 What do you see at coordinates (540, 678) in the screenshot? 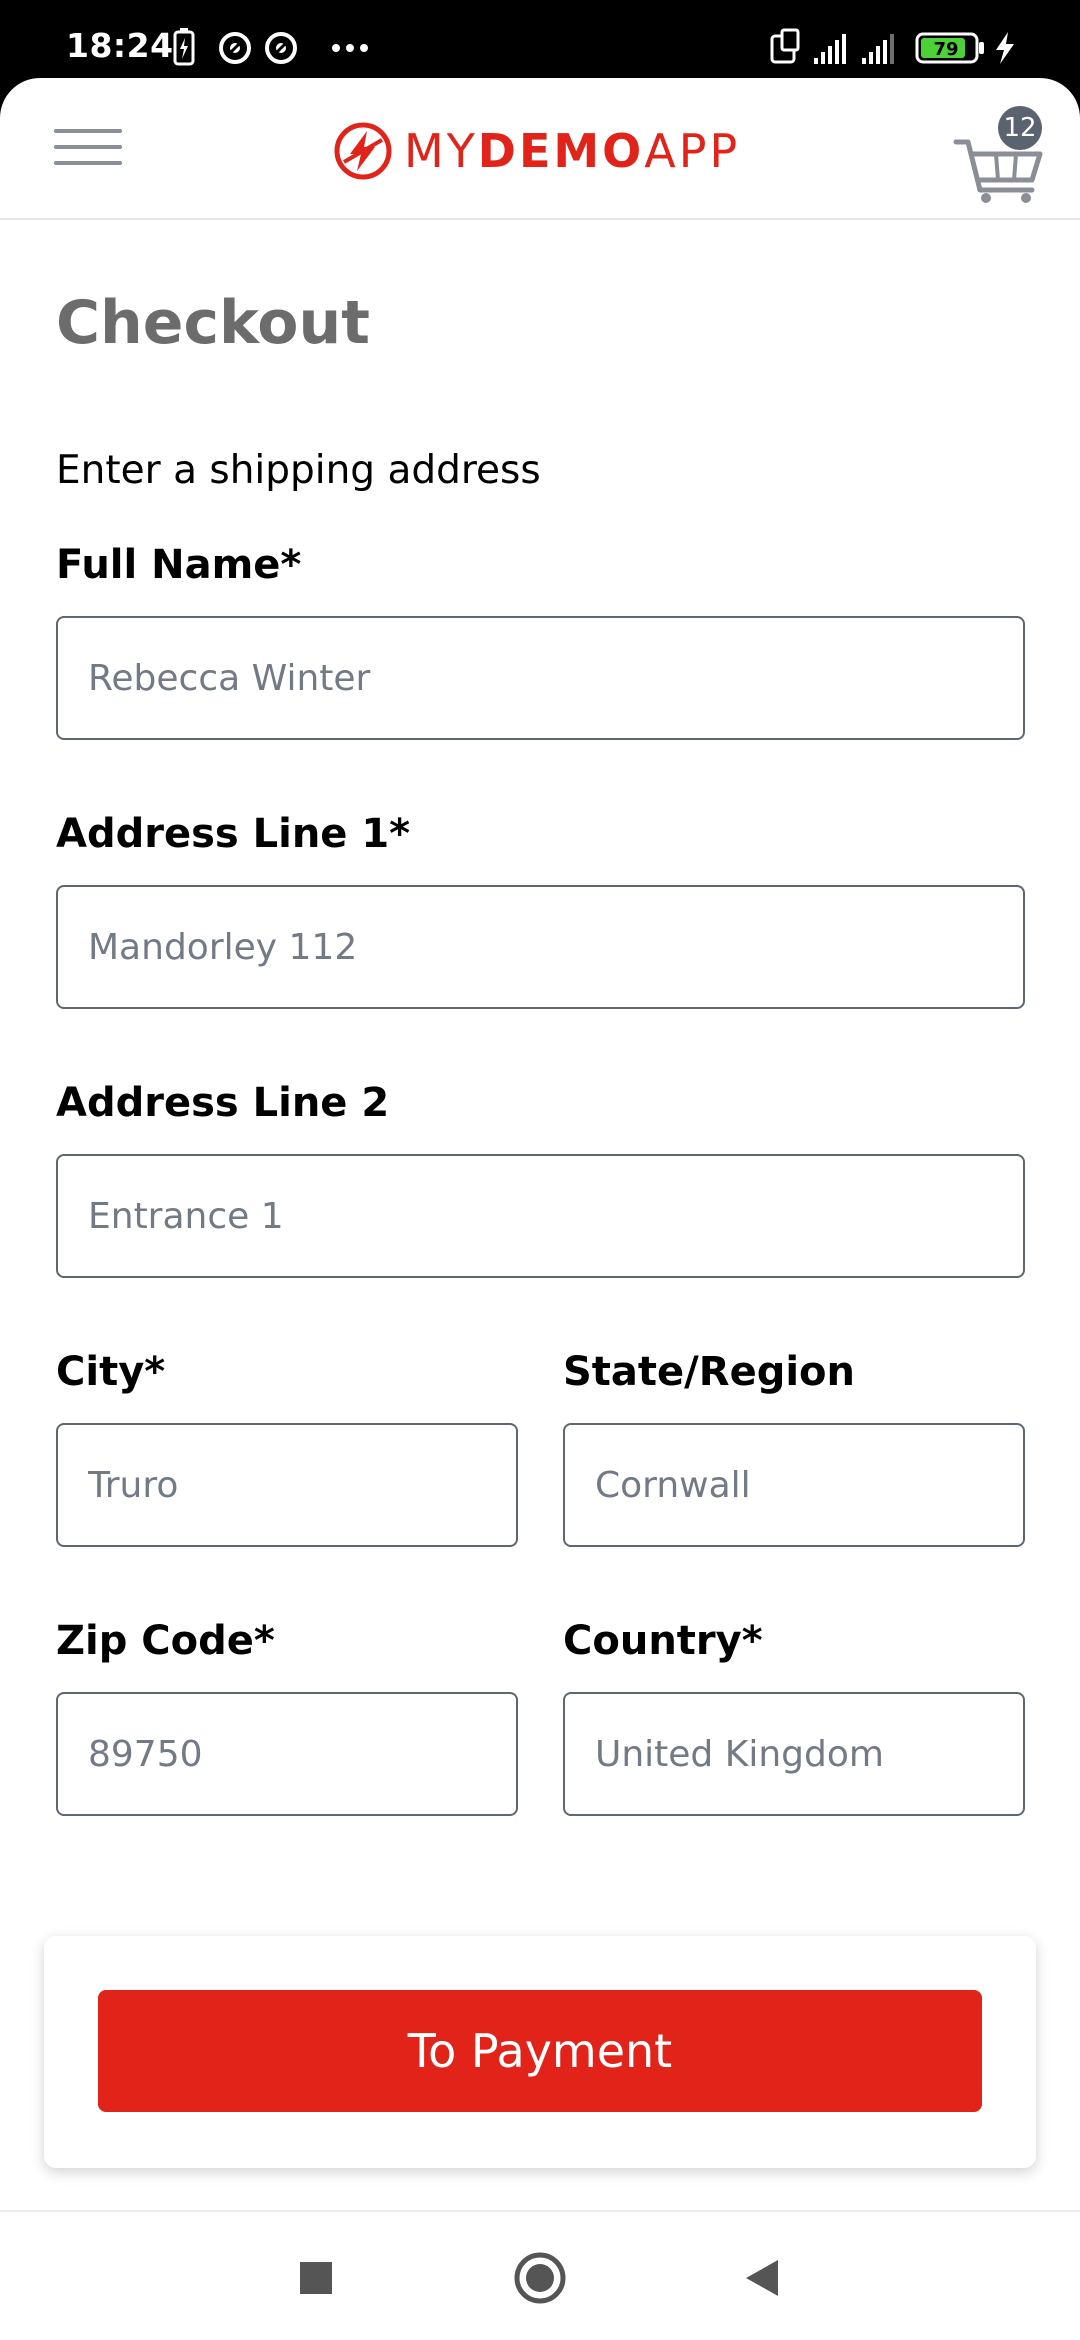
I see `full-name-input` at bounding box center [540, 678].